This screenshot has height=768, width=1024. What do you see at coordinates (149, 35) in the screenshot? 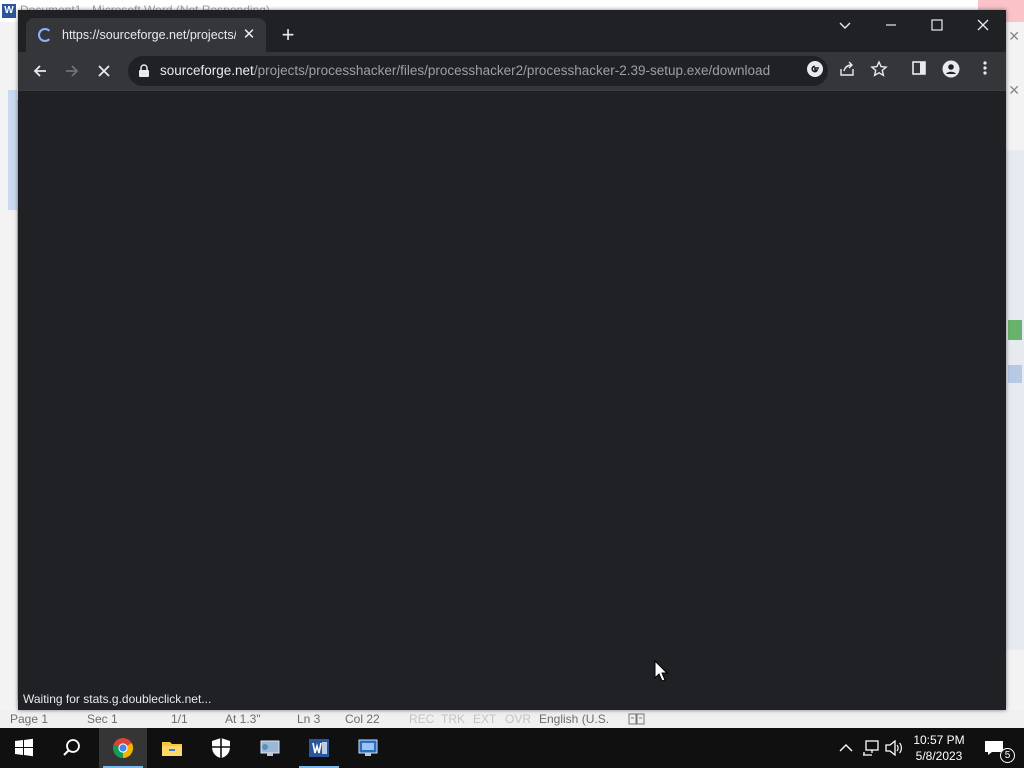
I see `tab-title: https://sourceforge.net/projects/` at bounding box center [149, 35].